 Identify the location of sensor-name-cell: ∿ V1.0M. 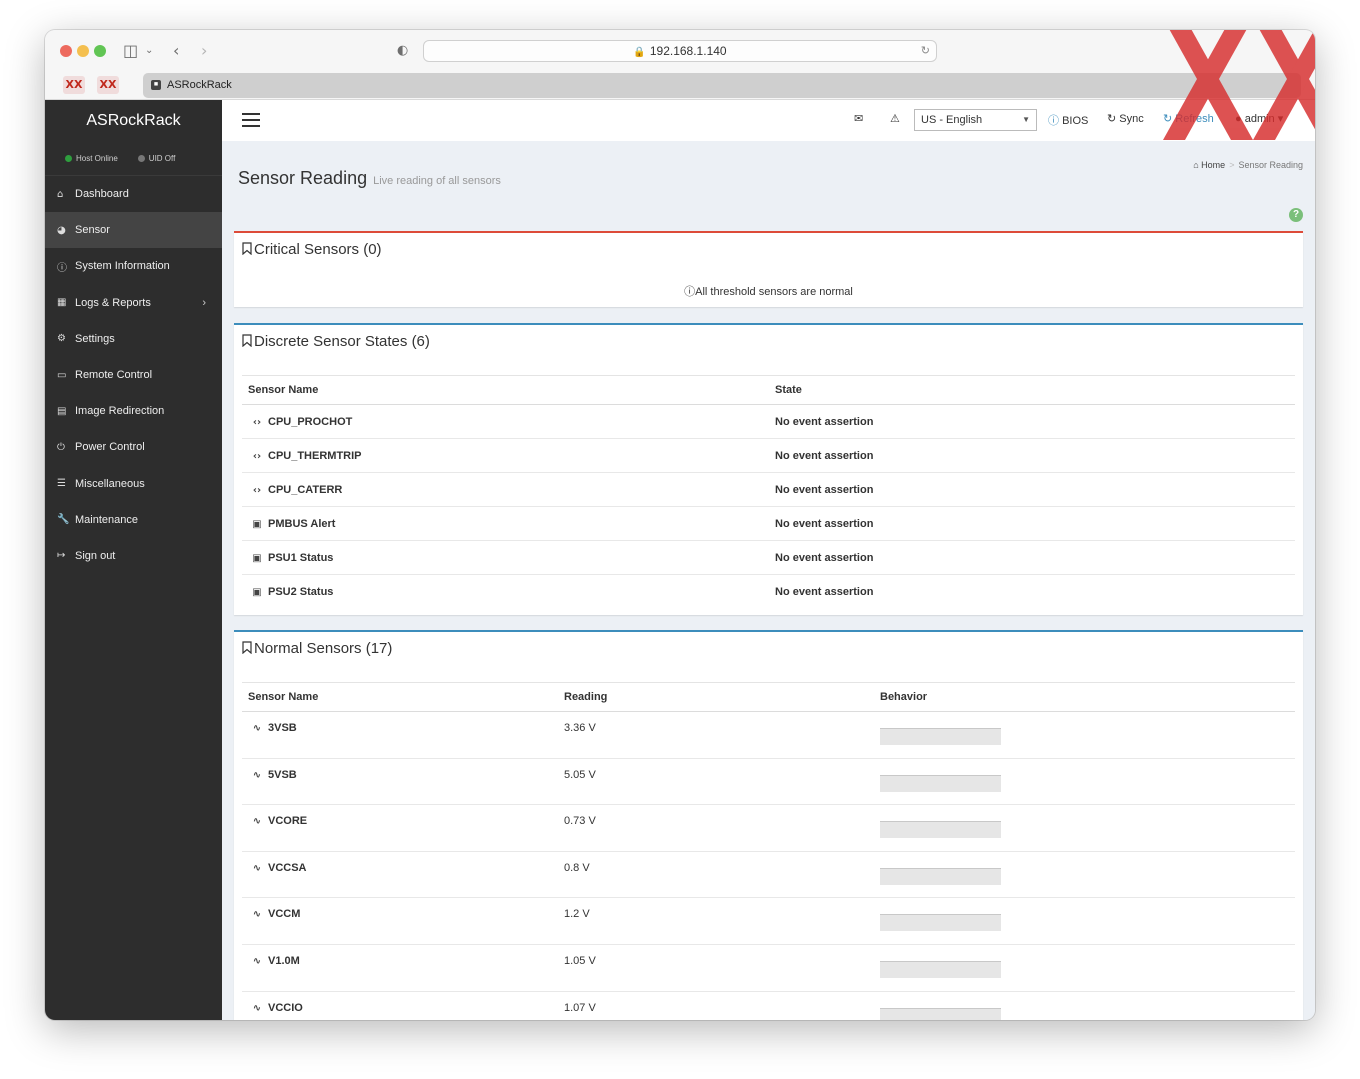
(400, 968).